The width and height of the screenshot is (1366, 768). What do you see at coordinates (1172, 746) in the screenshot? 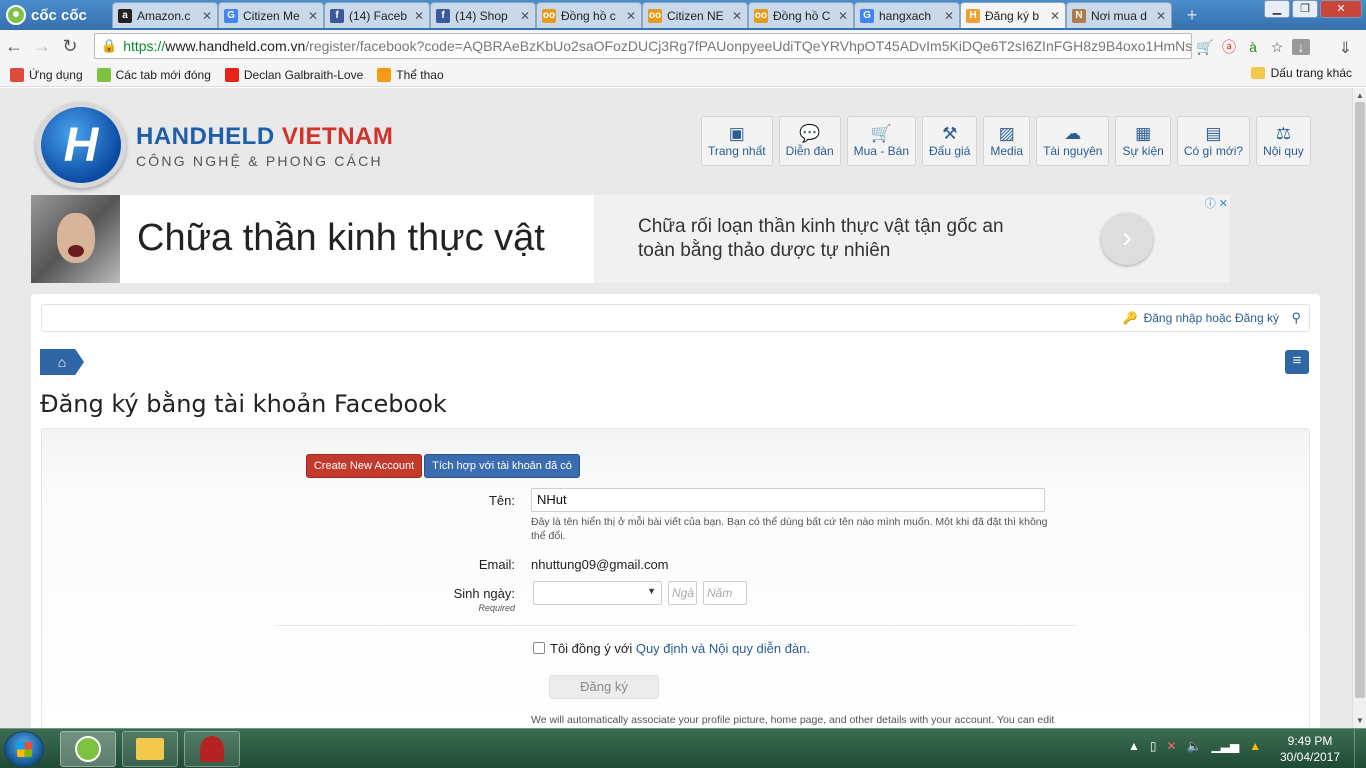
I see `network-error-icon: ✕` at bounding box center [1172, 746].